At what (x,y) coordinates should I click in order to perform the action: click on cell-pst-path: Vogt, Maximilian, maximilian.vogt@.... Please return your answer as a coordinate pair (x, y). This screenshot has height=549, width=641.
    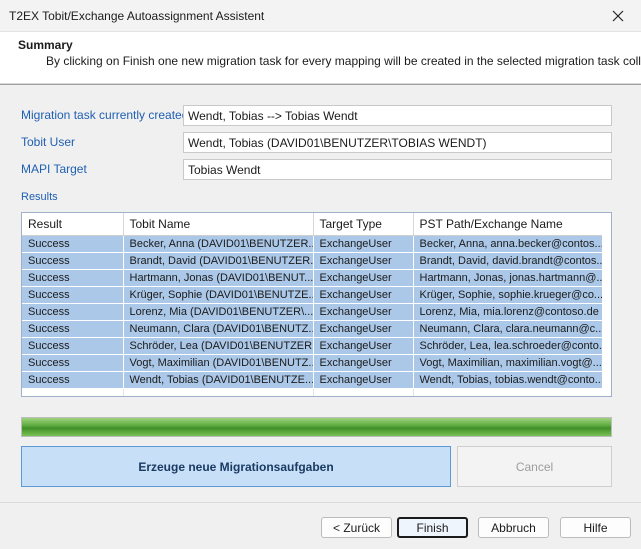
    Looking at the image, I should click on (508, 363).